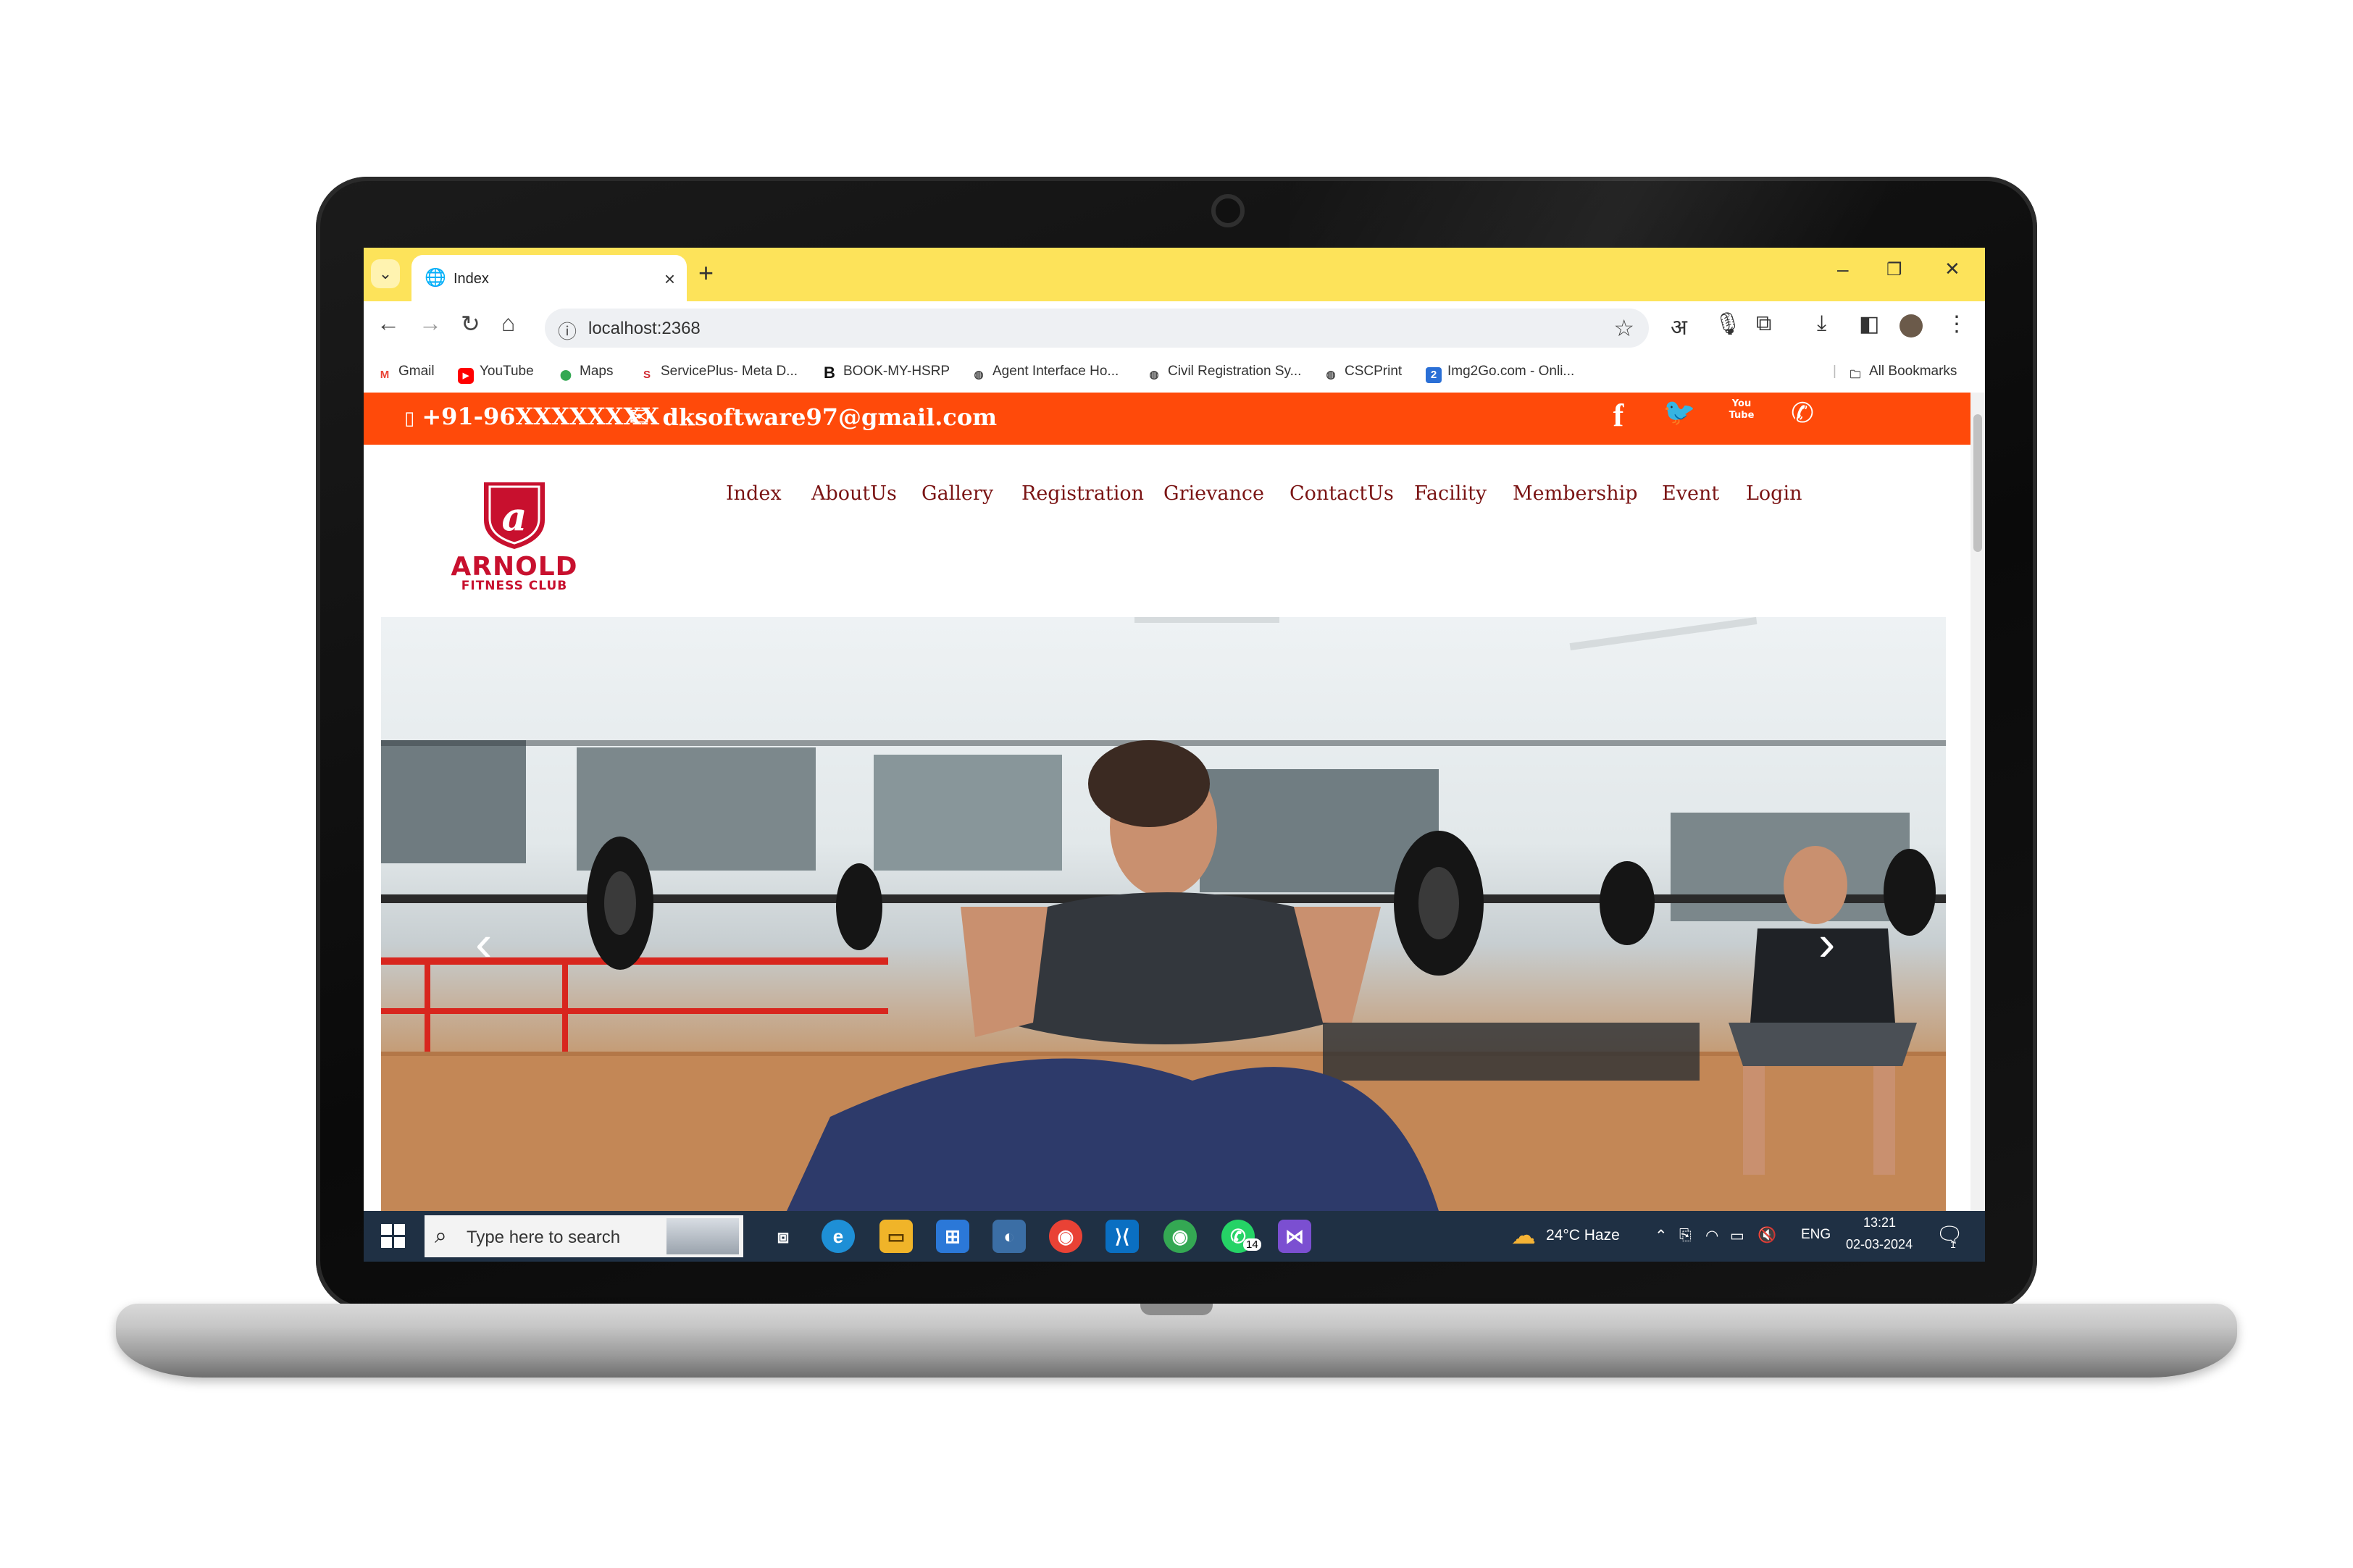 The width and height of the screenshot is (2353, 1568). I want to click on site-info-icon: ⓘ, so click(567, 330).